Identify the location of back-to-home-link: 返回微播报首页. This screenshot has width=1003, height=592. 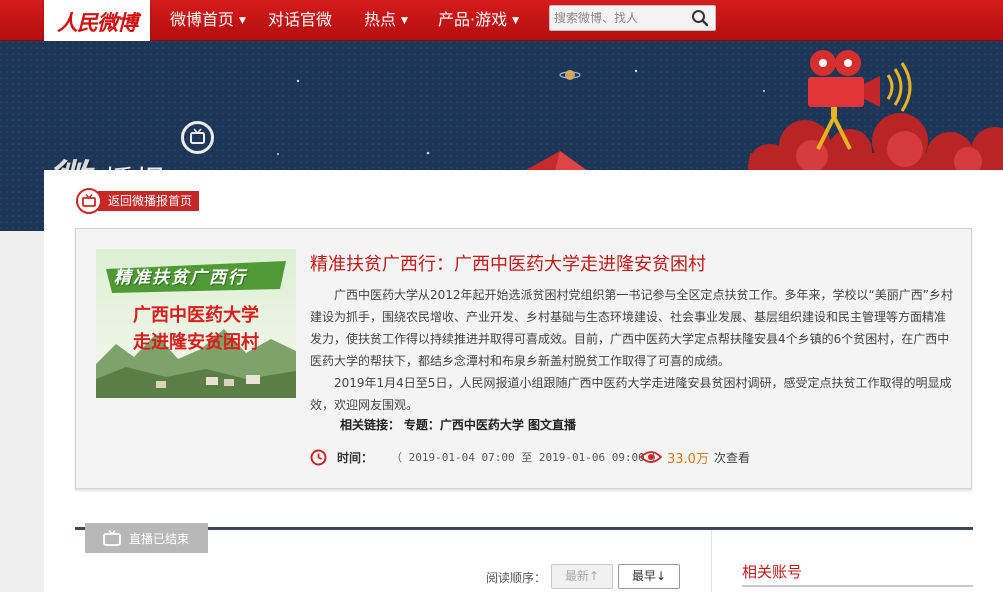
(138, 201).